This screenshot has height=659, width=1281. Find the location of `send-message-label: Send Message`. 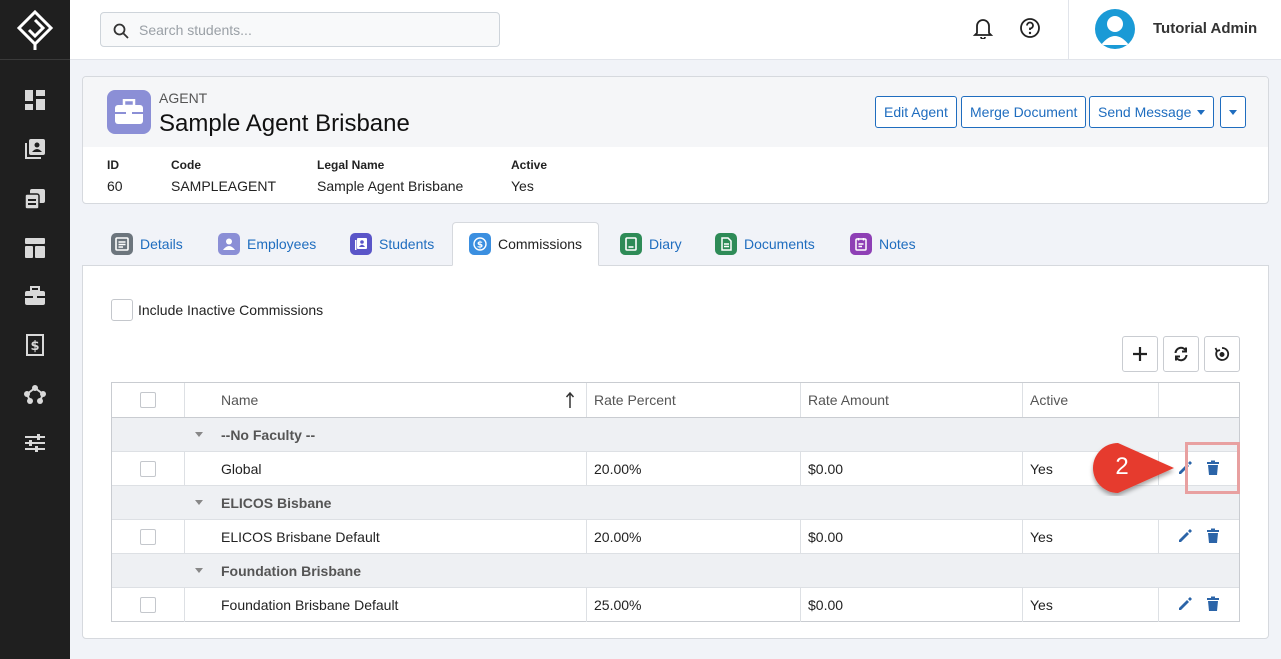

send-message-label: Send Message is located at coordinates (1145, 112).